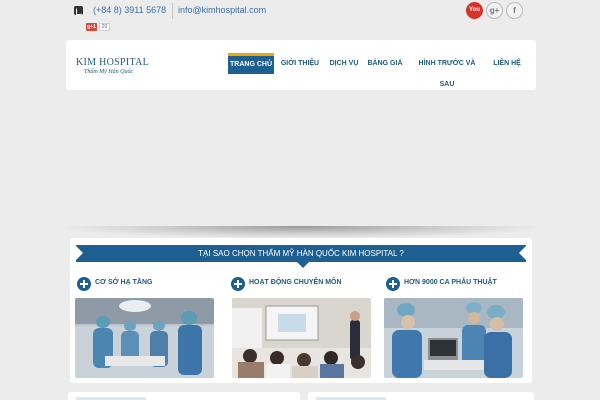 This screenshot has height=400, width=600. Describe the element at coordinates (344, 63) in the screenshot. I see `nav-item-services: DỊCH VỤ` at that location.